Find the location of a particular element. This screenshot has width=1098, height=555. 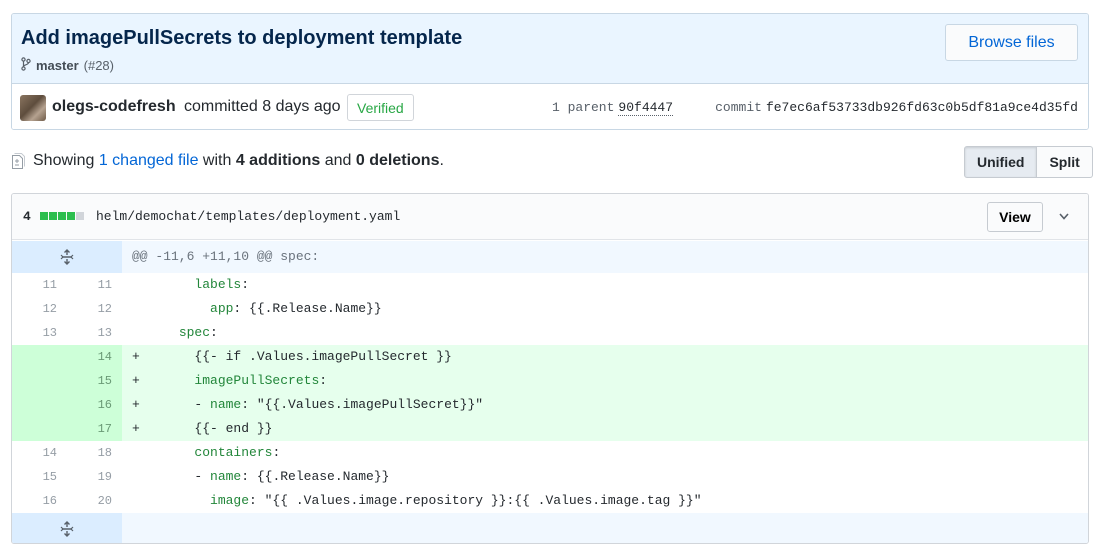

verified-badge: Verified is located at coordinates (380, 107).